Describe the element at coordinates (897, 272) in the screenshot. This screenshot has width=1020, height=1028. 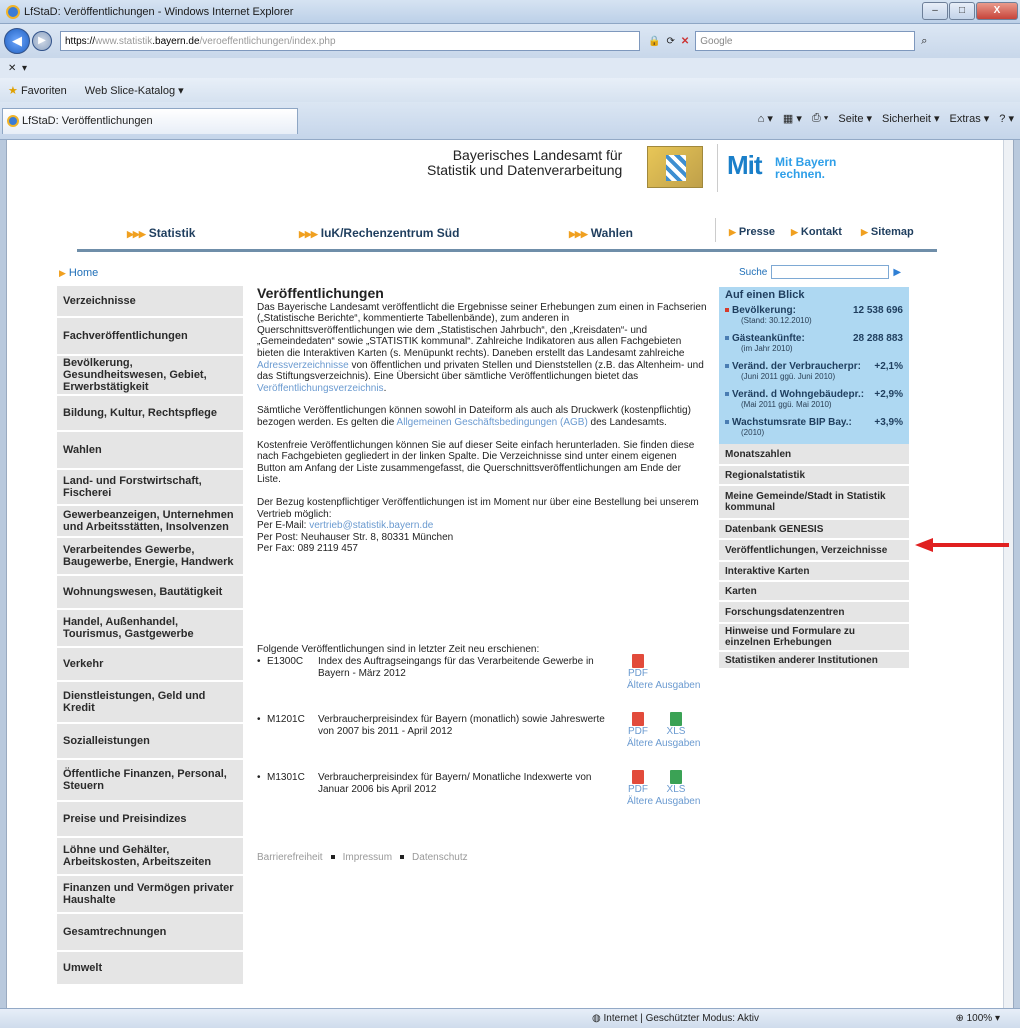
I see `search-go-icon: ▶` at that location.